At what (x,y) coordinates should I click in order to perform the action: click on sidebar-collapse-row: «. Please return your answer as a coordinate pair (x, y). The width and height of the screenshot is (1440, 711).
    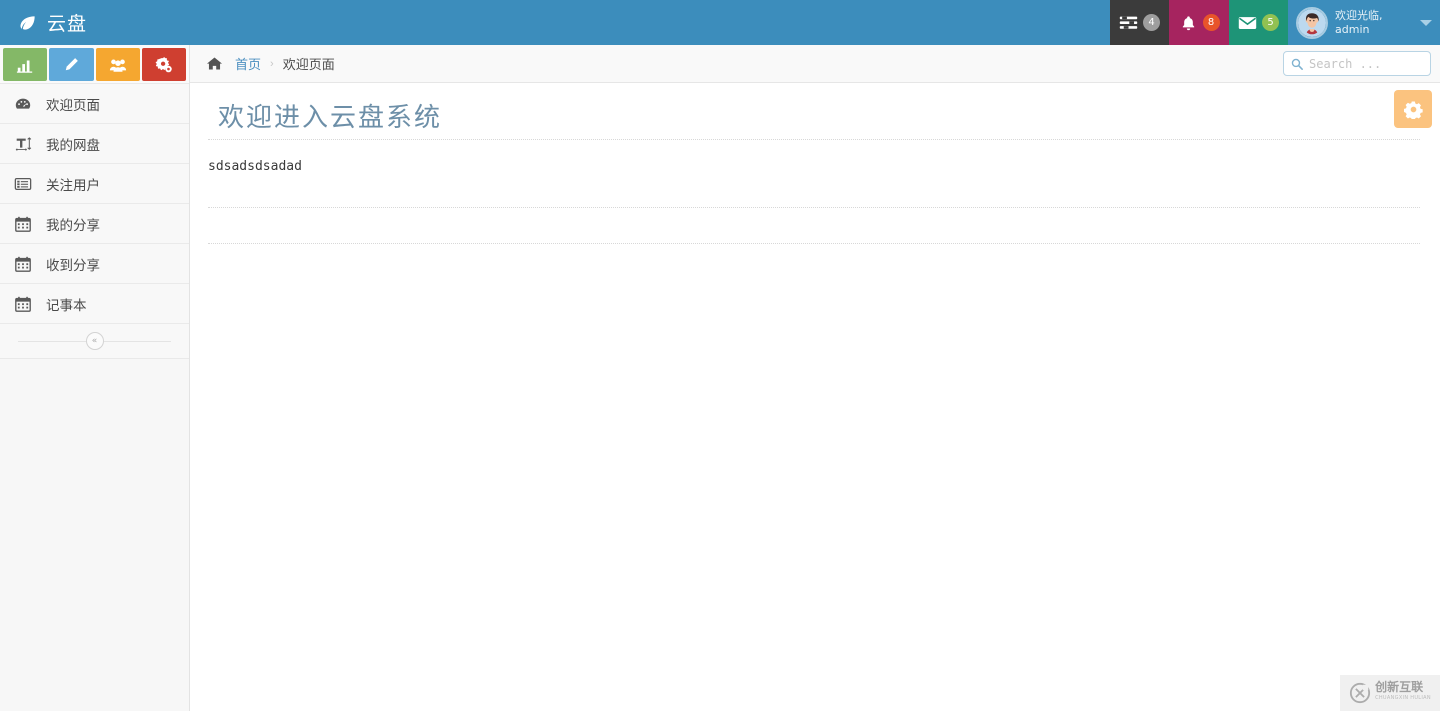
    Looking at the image, I should click on (94, 341).